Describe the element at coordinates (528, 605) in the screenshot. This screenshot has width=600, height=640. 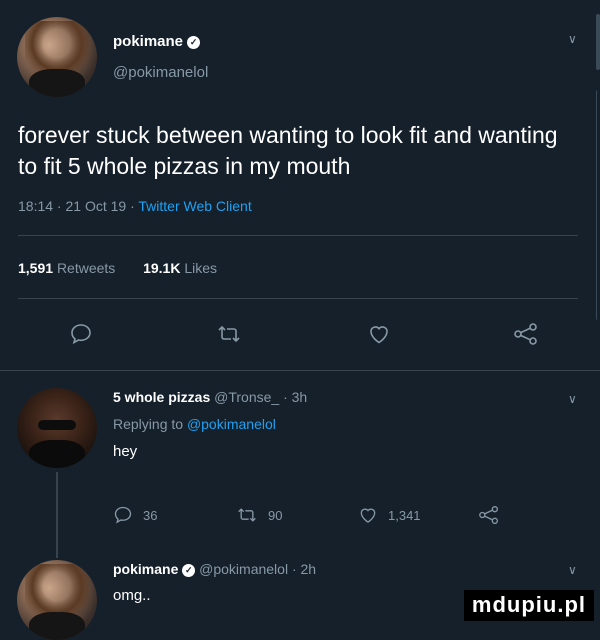
I see `watermark-logo: mdupiu.pl` at that location.